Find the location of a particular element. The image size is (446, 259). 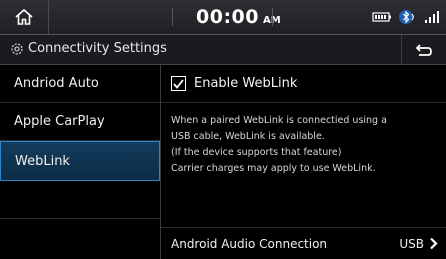

page-title: Connectivity Settings is located at coordinates (97, 48).